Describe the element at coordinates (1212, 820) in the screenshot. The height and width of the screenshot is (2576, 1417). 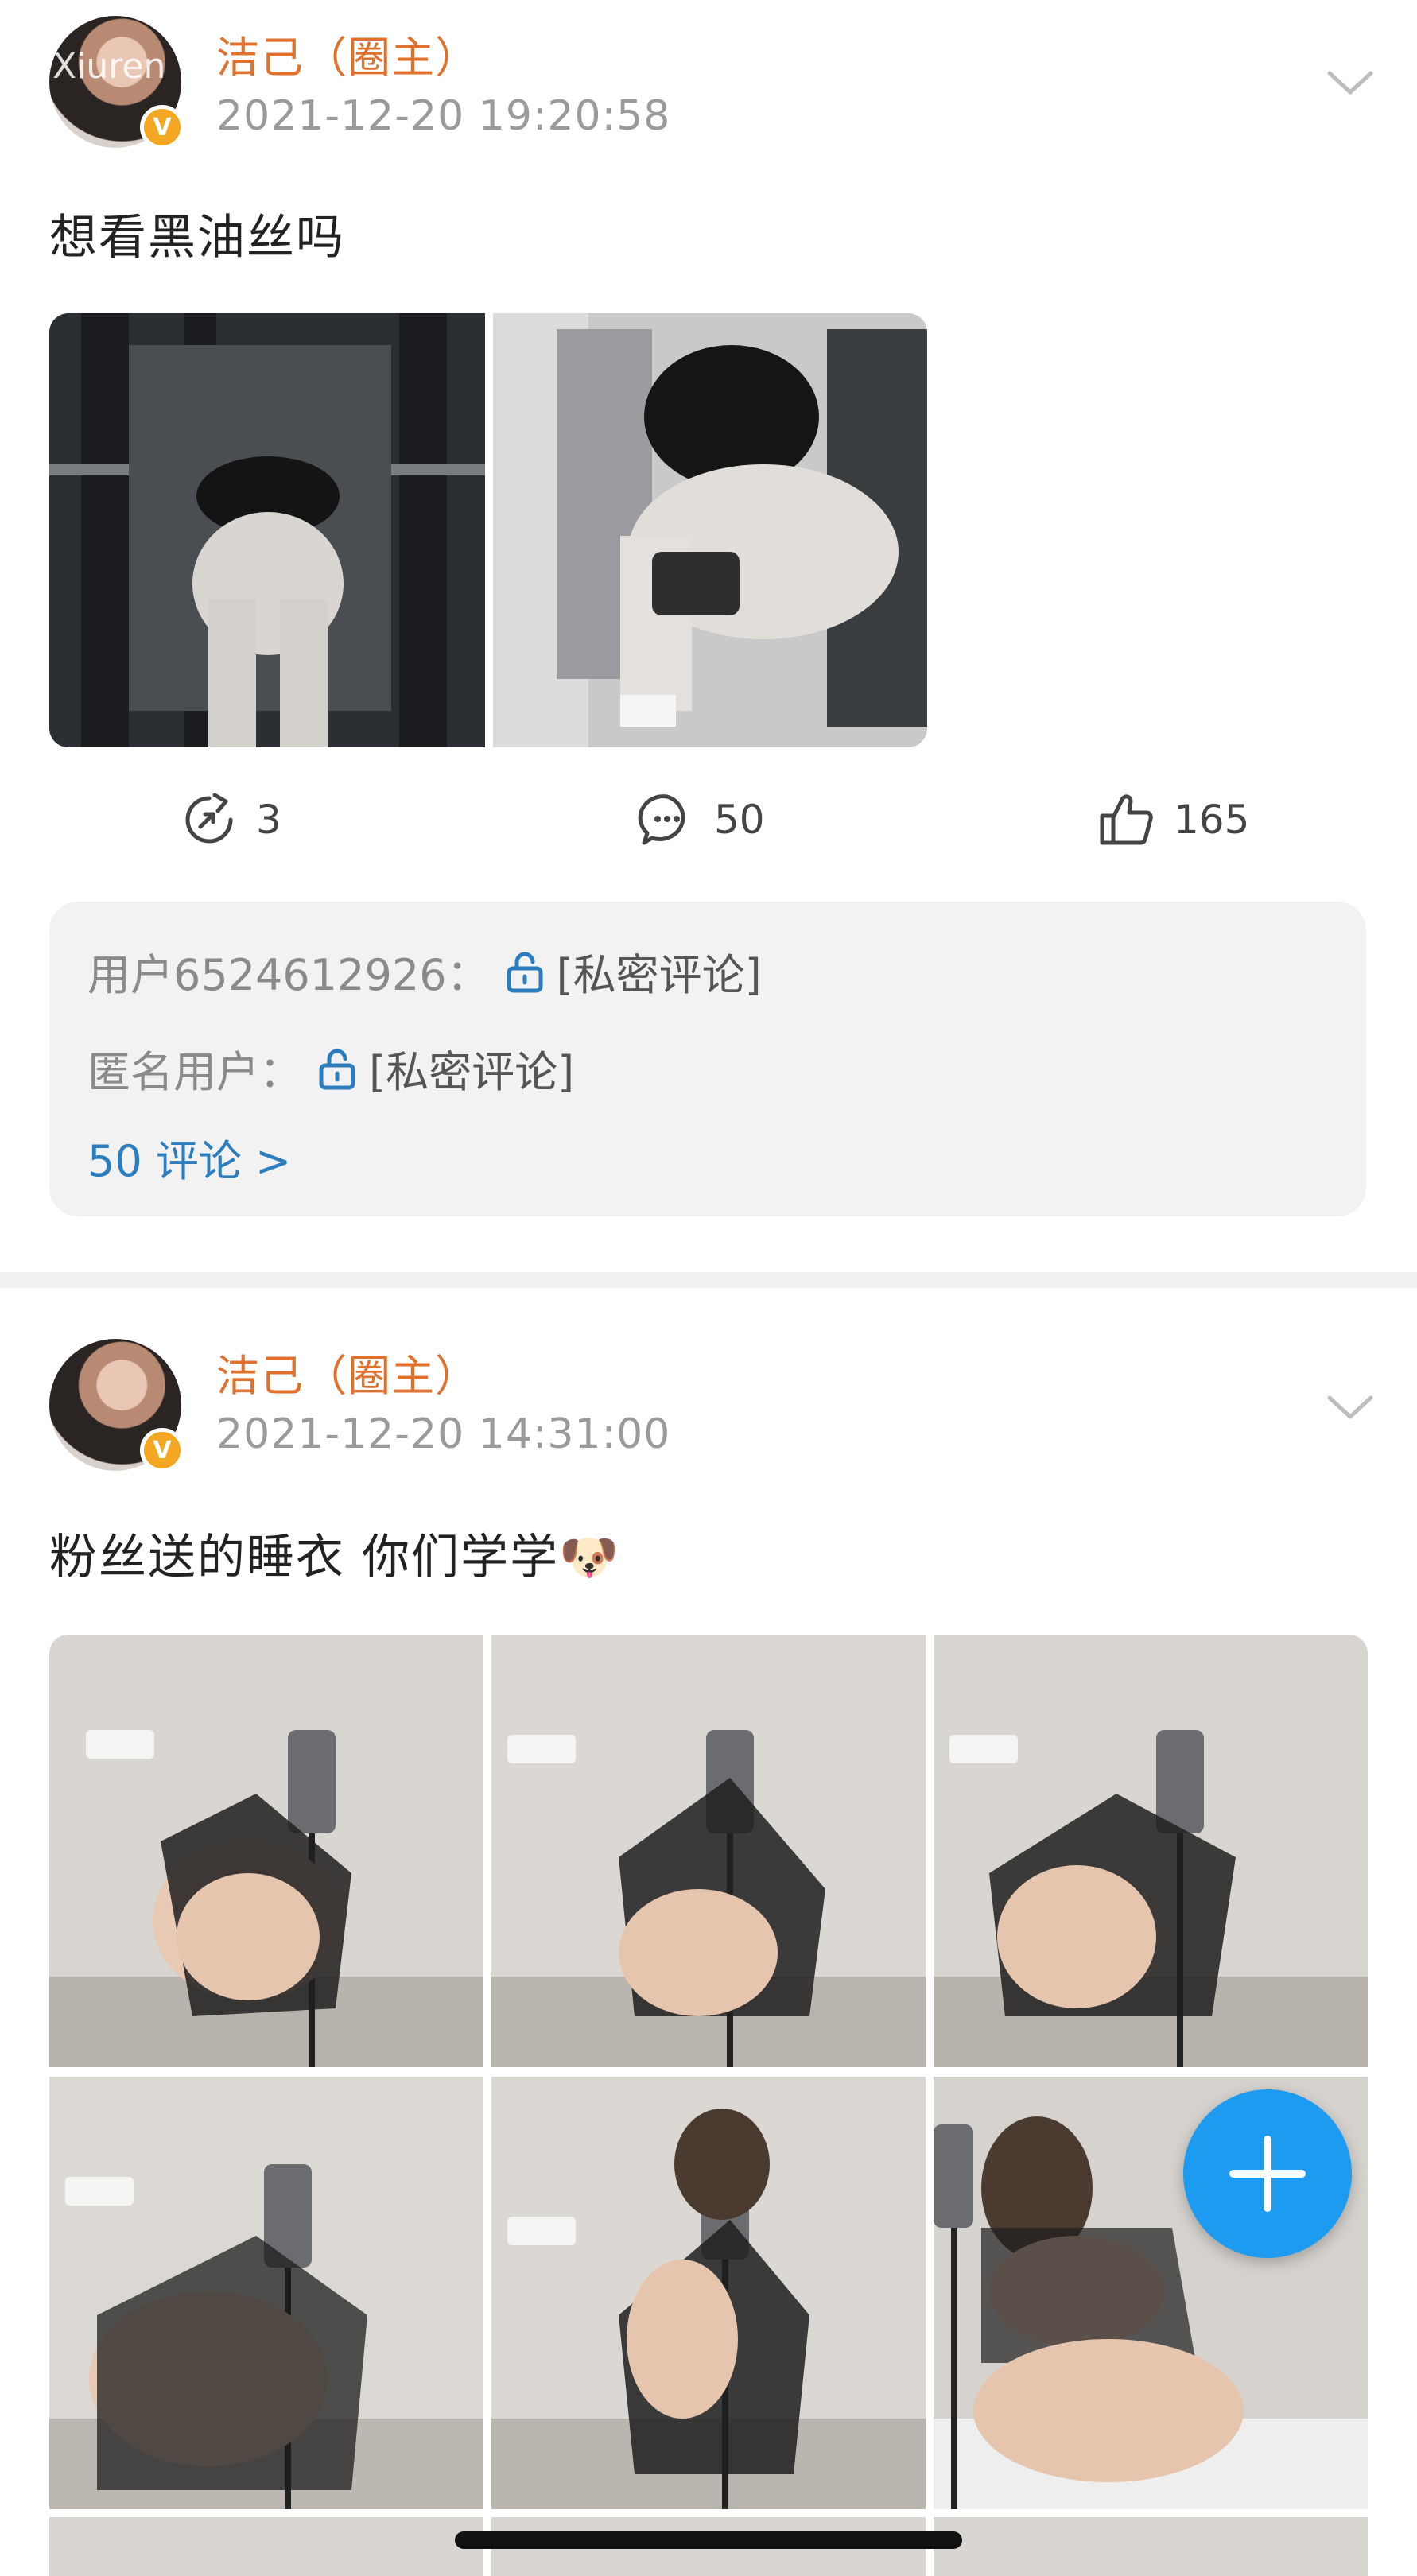
I see `like-count: 165` at that location.